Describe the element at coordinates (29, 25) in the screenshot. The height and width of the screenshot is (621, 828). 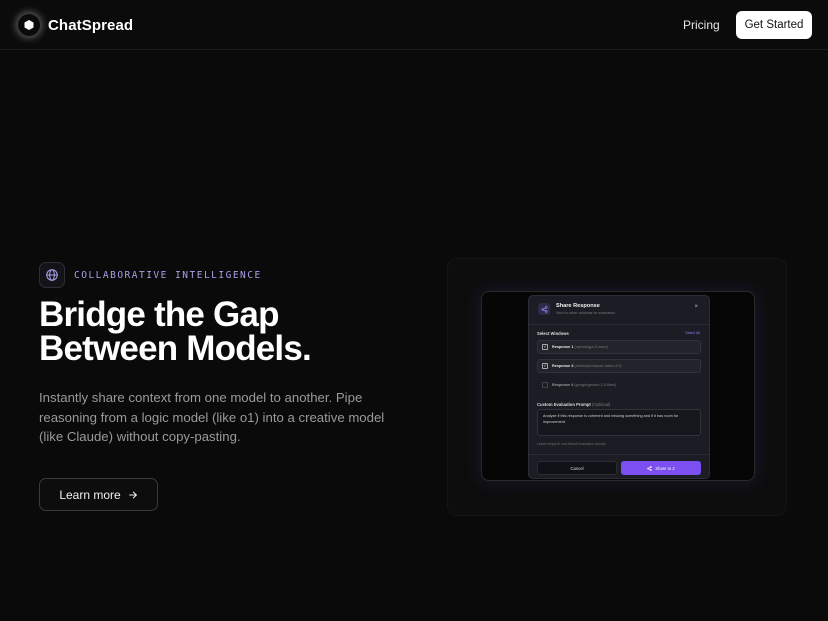
I see `logo-icon` at that location.